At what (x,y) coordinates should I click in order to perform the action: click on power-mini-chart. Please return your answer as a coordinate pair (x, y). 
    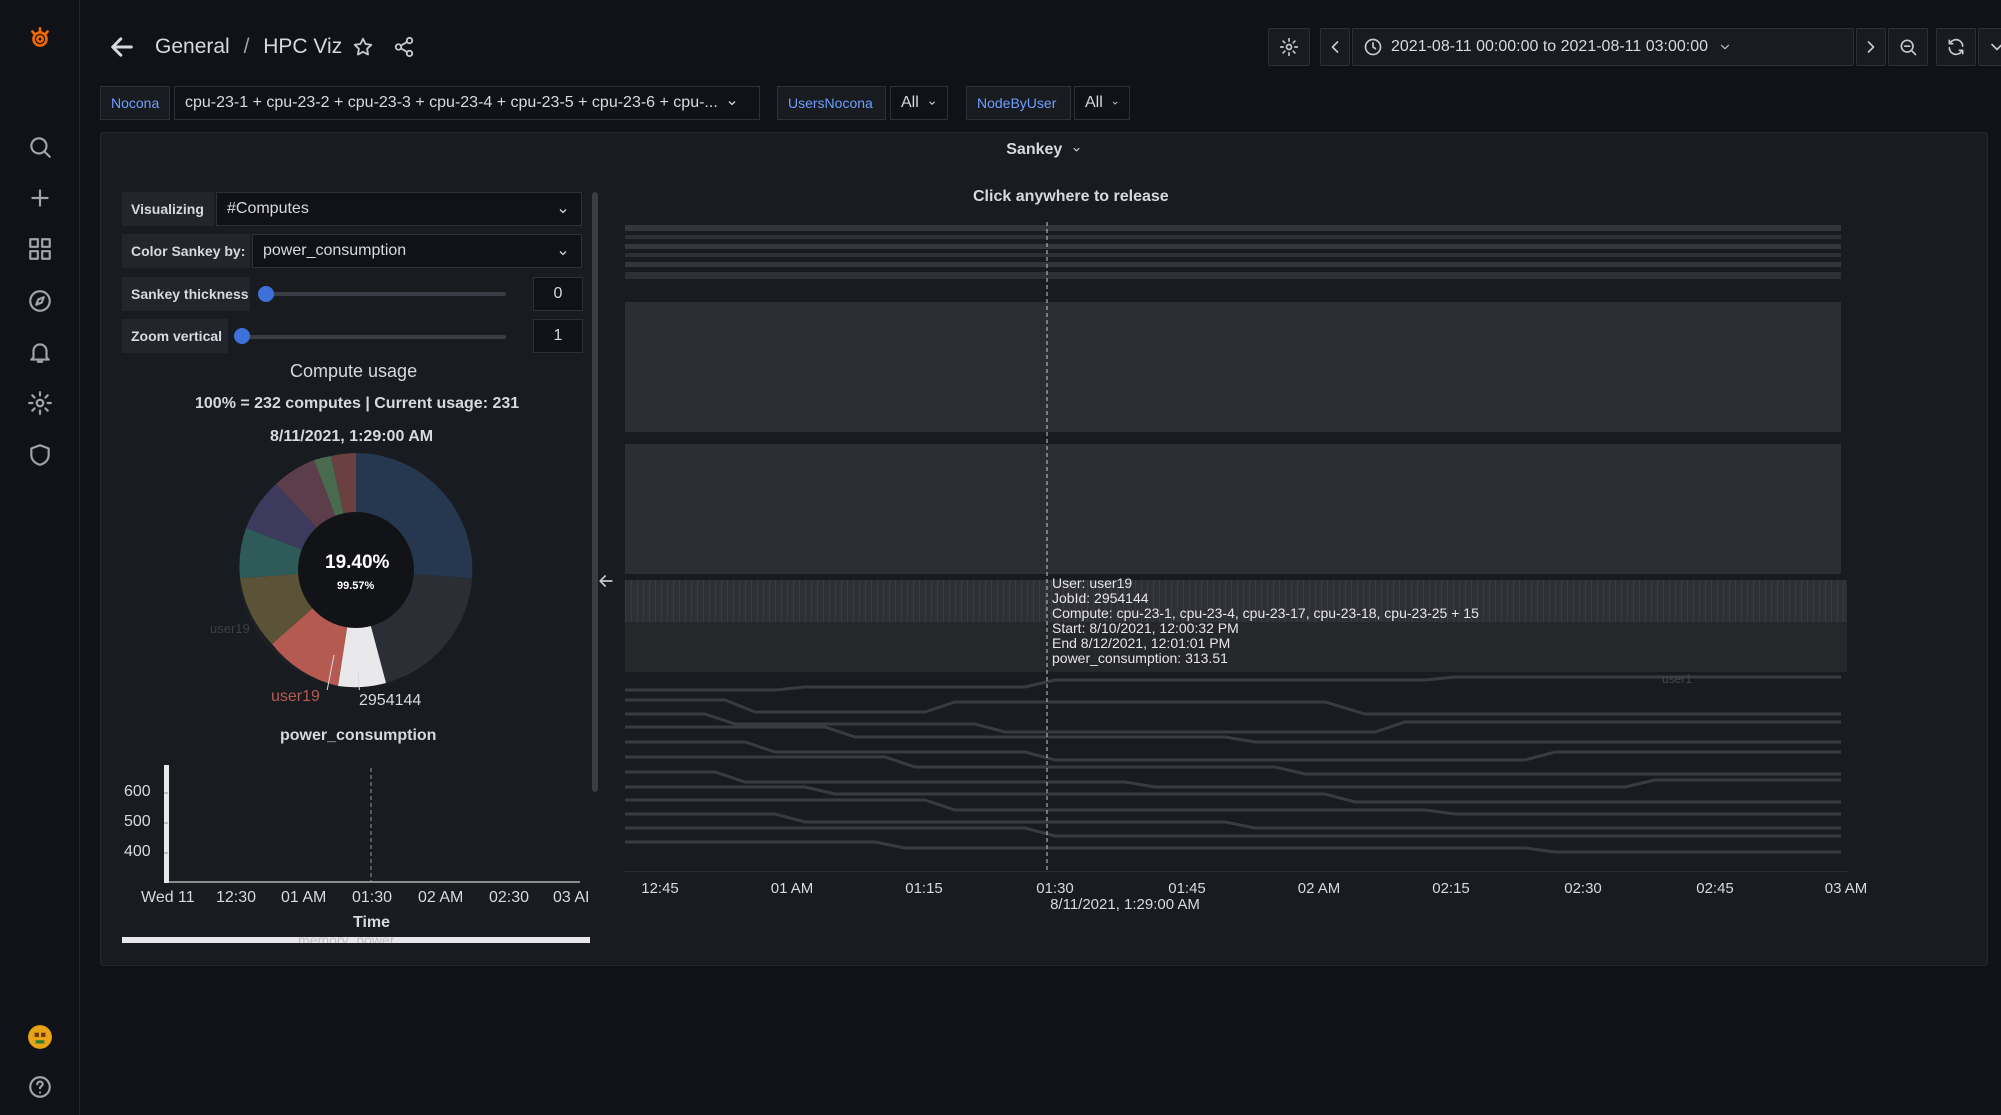
    Looking at the image, I should click on (372, 824).